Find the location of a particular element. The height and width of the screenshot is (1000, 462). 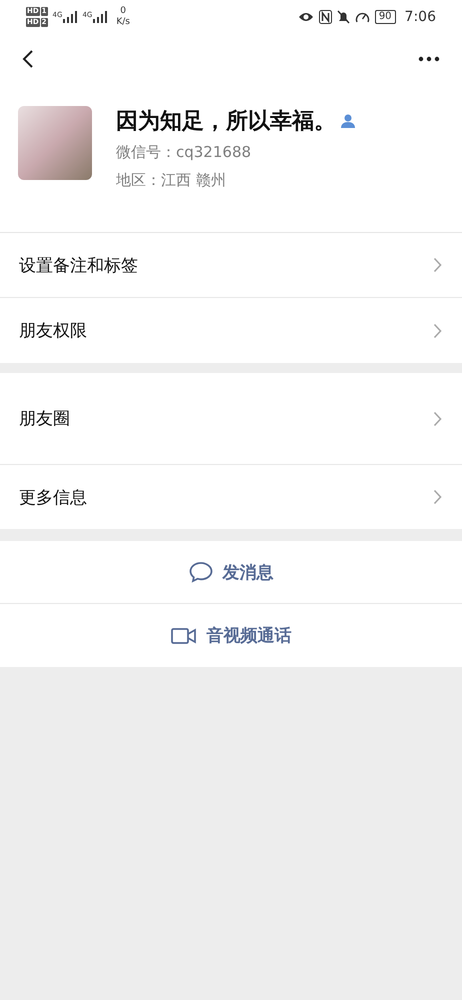

eye-icon is located at coordinates (306, 17).